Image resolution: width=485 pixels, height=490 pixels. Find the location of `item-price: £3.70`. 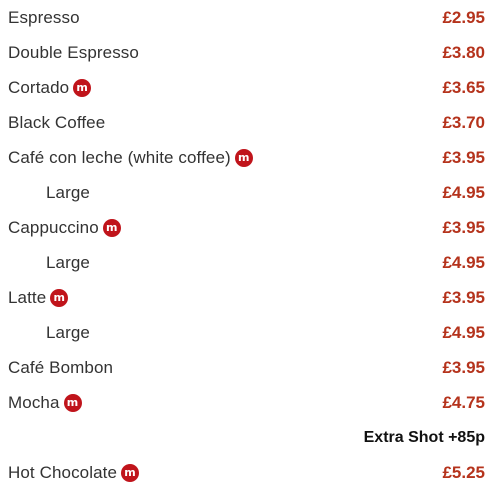

item-price: £3.70 is located at coordinates (463, 122).